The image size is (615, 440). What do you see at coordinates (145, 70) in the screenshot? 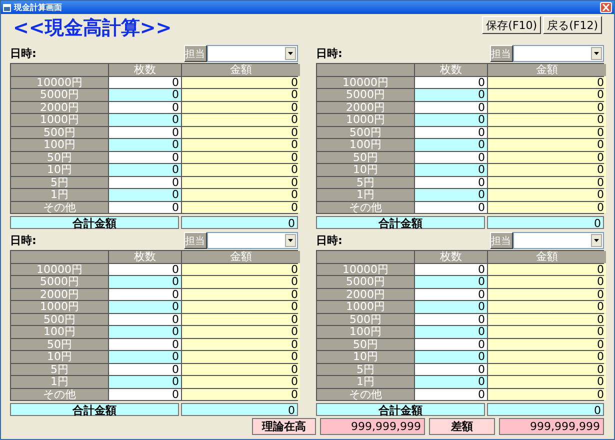
I see `column-header: 枚数` at bounding box center [145, 70].